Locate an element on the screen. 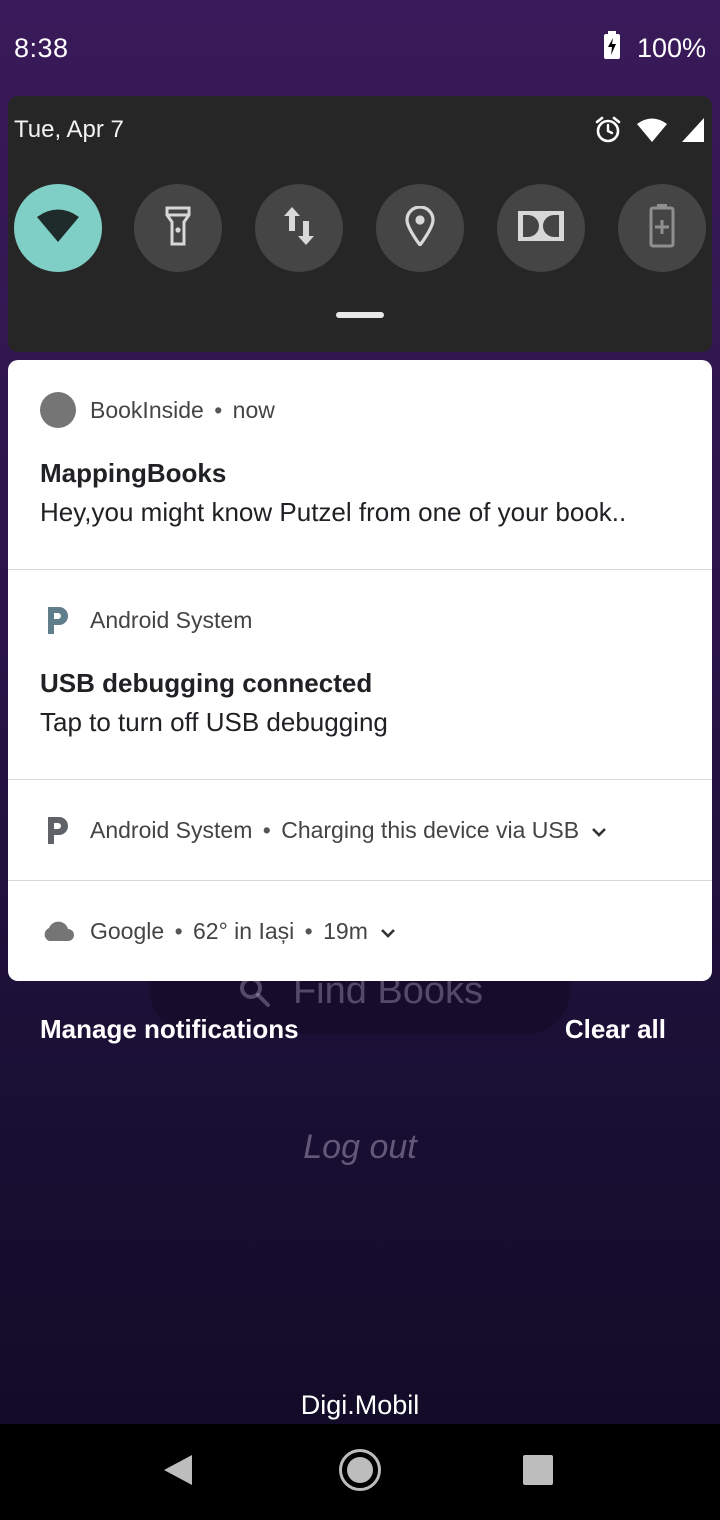  notification-app-name: BookInside is located at coordinates (147, 409).